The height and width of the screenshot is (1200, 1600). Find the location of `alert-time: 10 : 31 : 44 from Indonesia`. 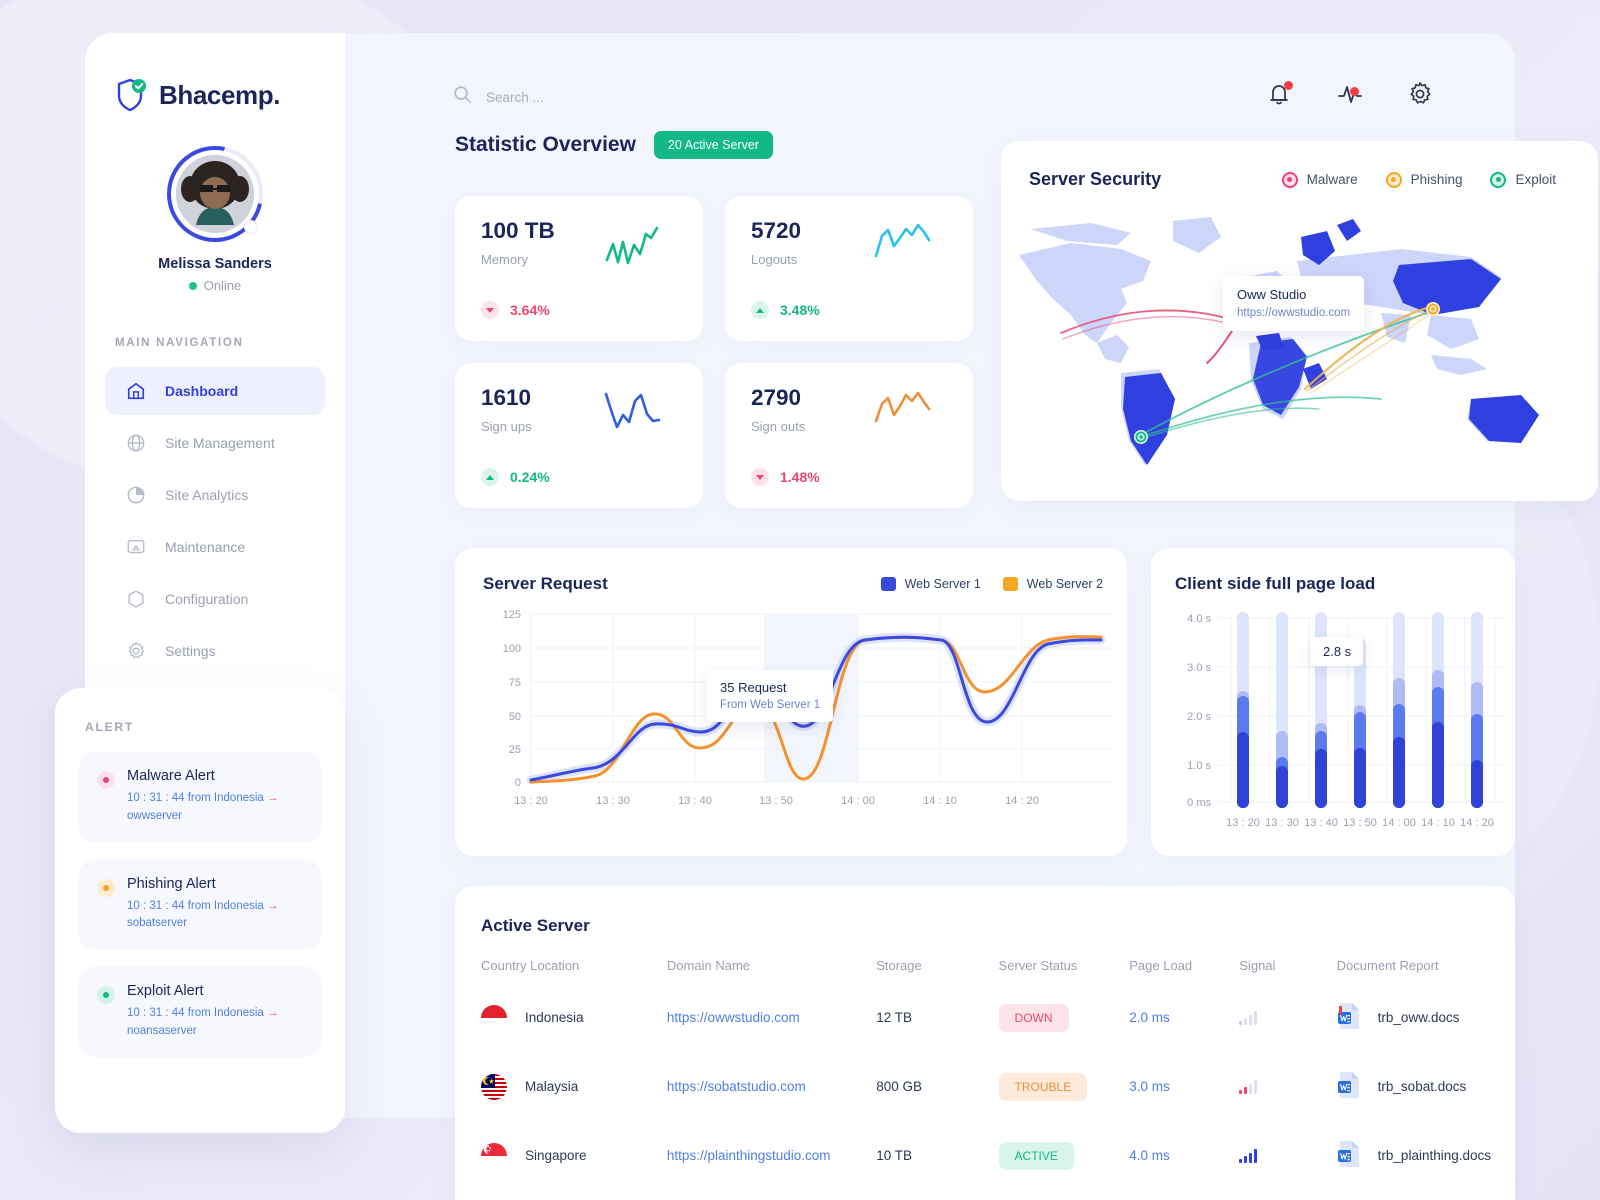

alert-time: 10 : 31 : 44 from Indonesia is located at coordinates (195, 905).